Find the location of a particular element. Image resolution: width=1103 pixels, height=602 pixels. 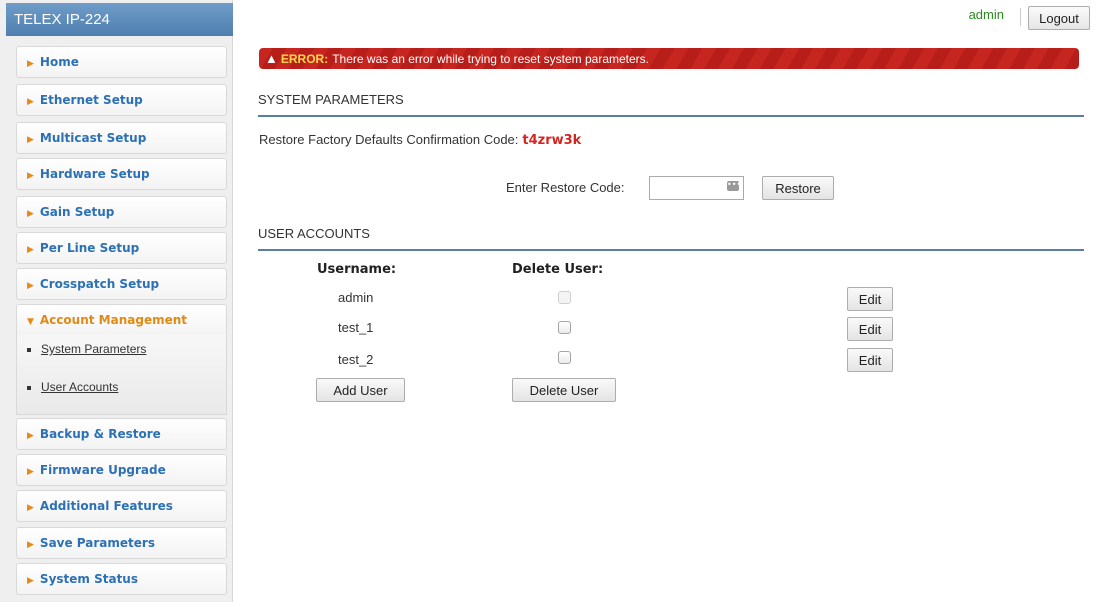

warning-icon: ▲ is located at coordinates (271, 58).